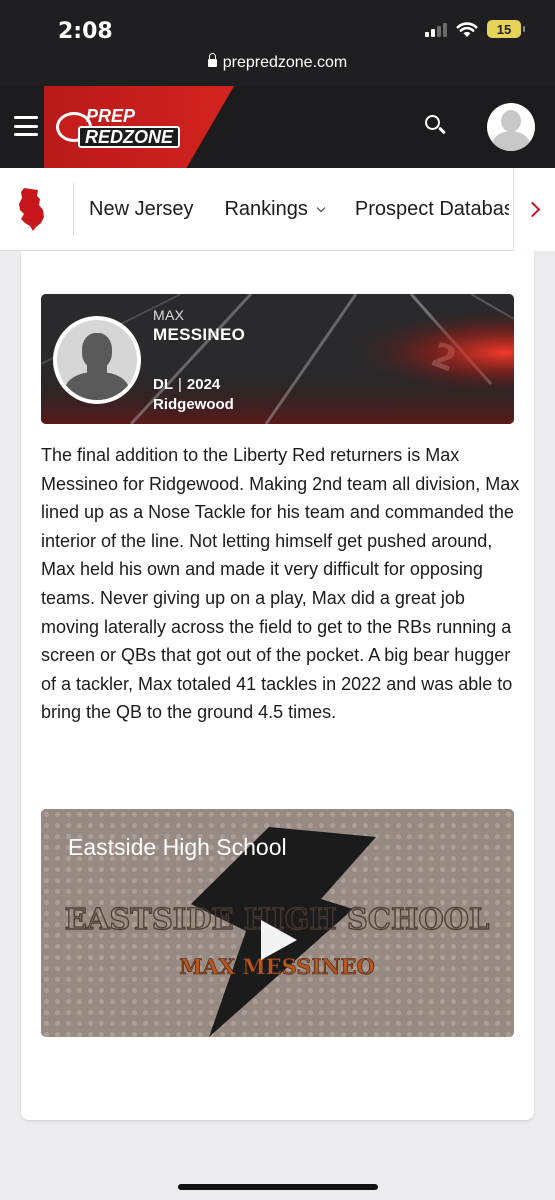 The width and height of the screenshot is (555, 1200). Describe the element at coordinates (32, 209) in the screenshot. I see `new-jersey-state-icon` at that location.